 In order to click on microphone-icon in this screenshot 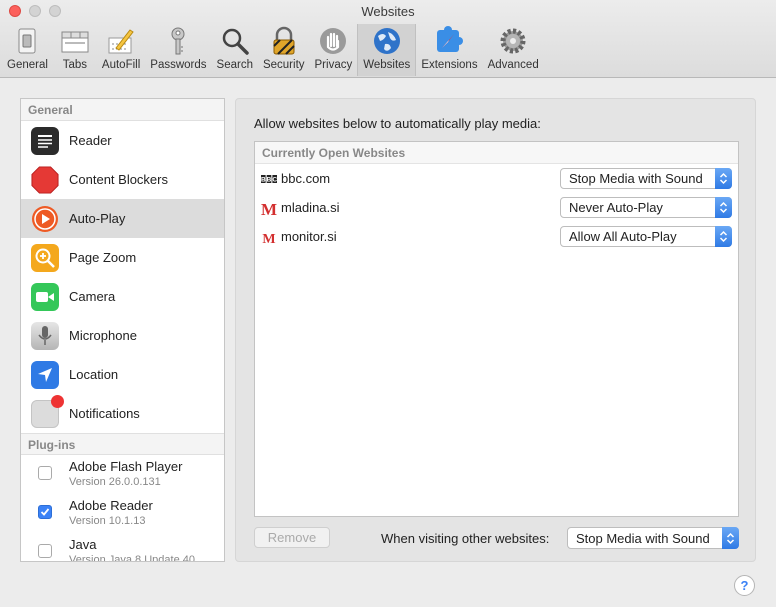, I will do `click(45, 335)`.